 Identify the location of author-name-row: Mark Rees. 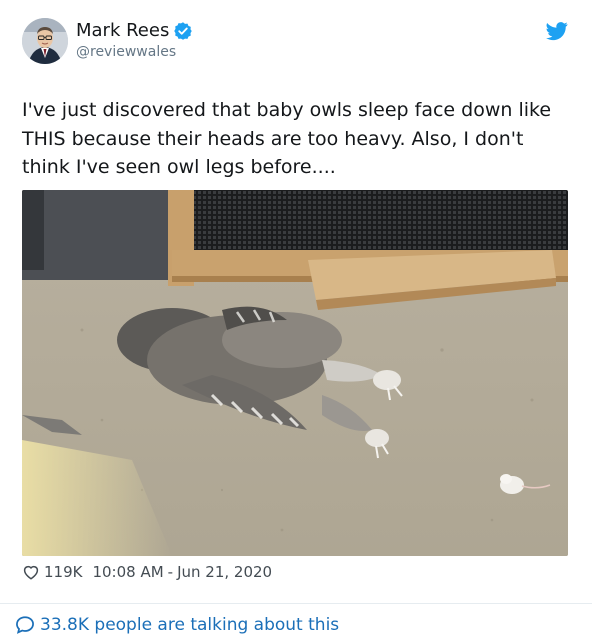
(134, 30).